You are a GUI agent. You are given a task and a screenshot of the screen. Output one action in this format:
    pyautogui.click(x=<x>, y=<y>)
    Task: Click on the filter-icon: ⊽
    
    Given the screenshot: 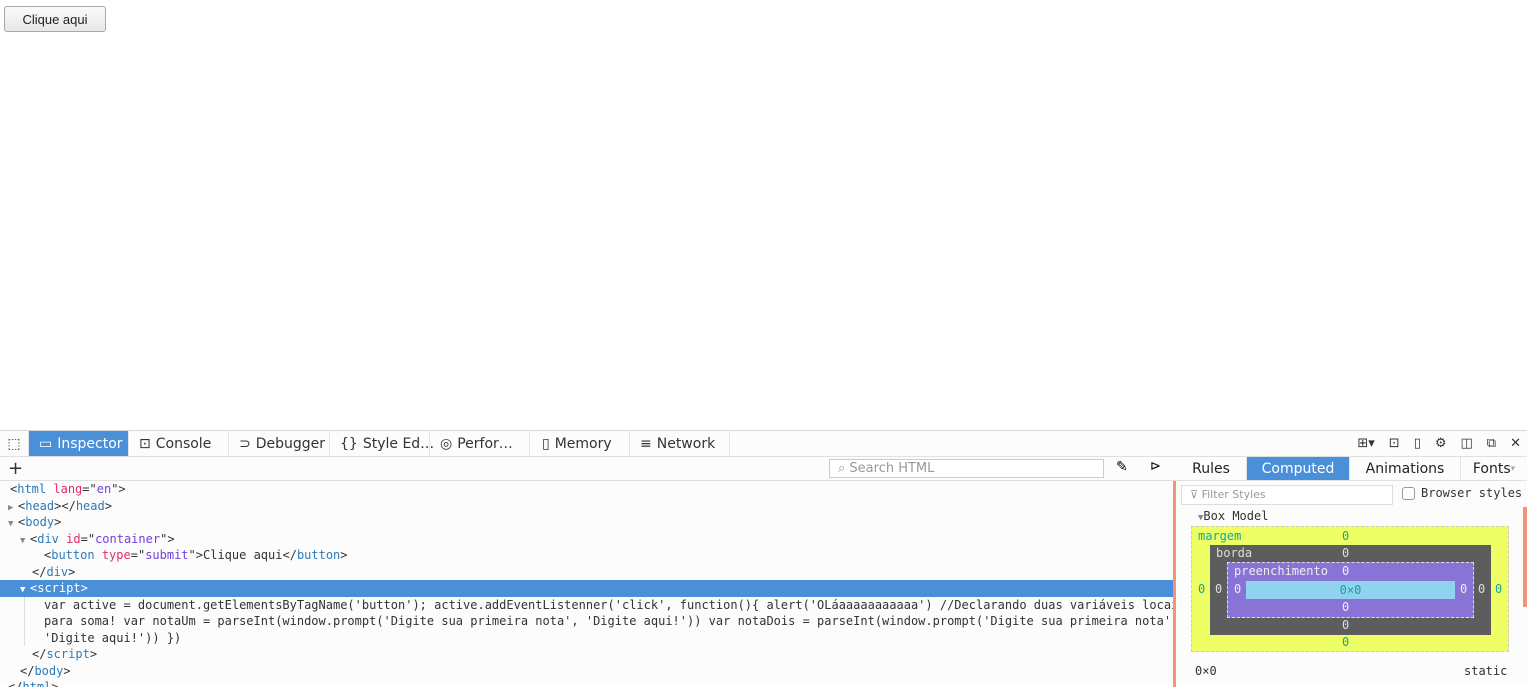 What is the action you would take?
    pyautogui.click(x=1196, y=494)
    